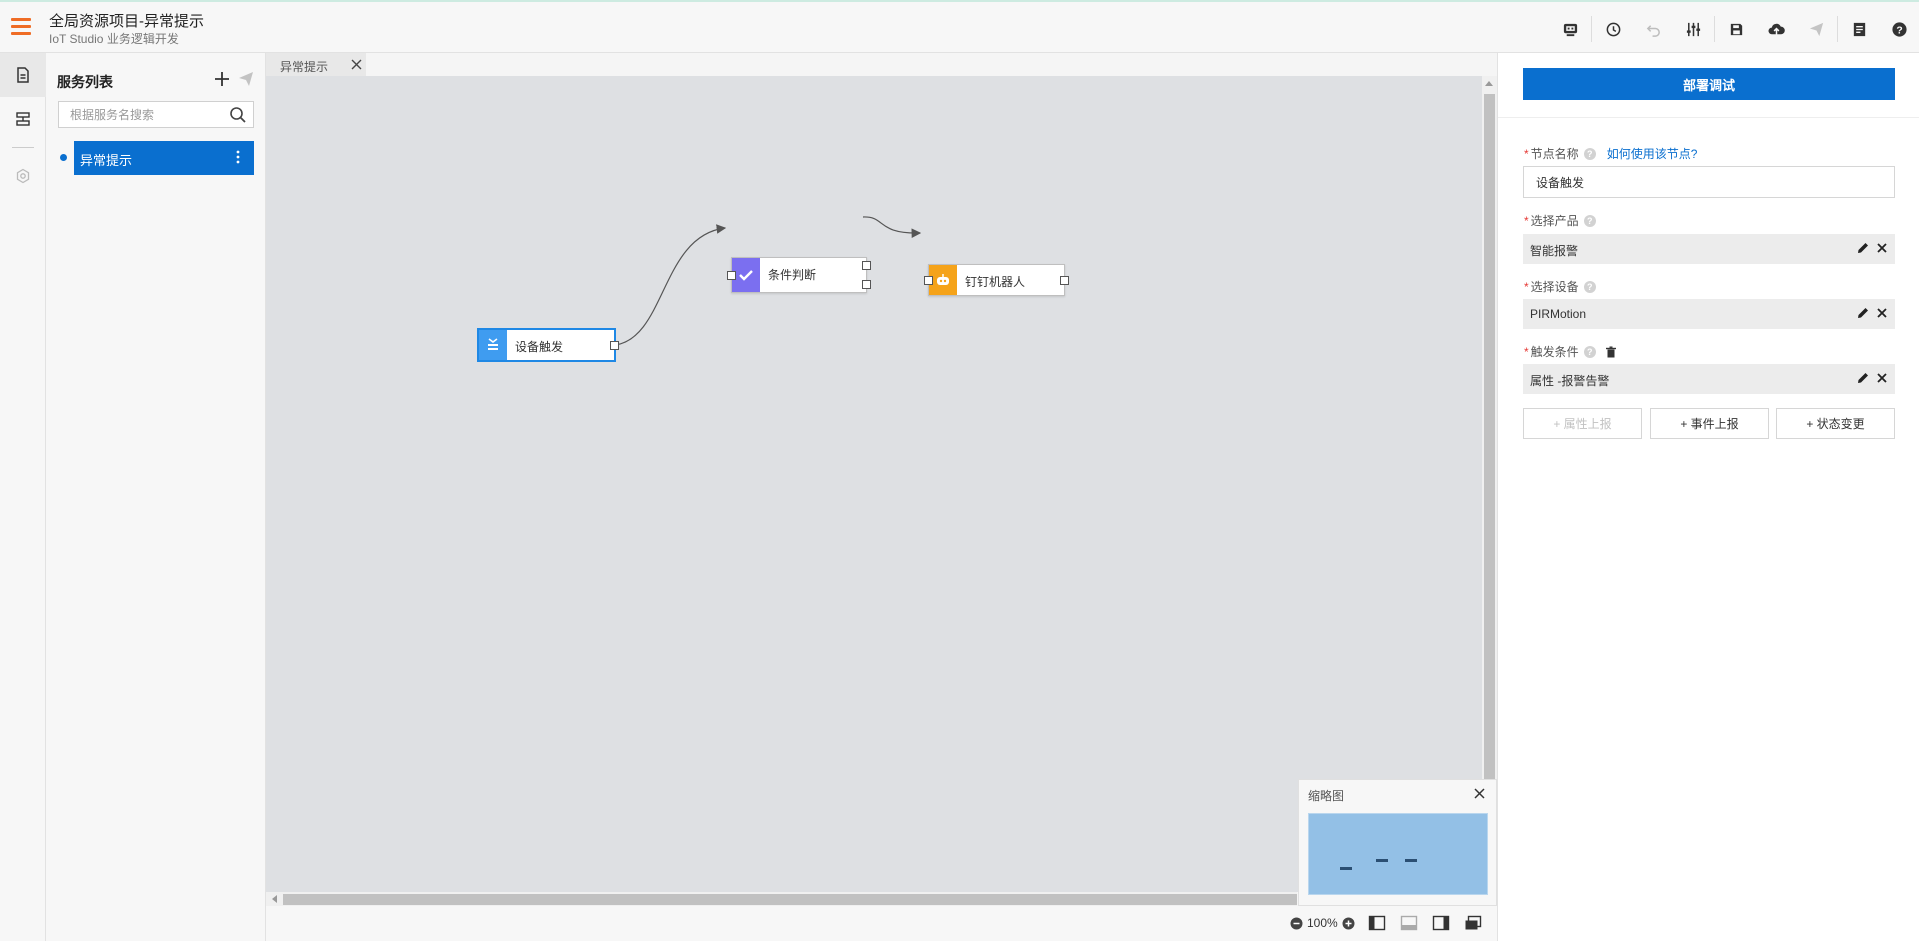 The height and width of the screenshot is (941, 1919). Describe the element at coordinates (63, 157) in the screenshot. I see `active-service-dot` at that location.